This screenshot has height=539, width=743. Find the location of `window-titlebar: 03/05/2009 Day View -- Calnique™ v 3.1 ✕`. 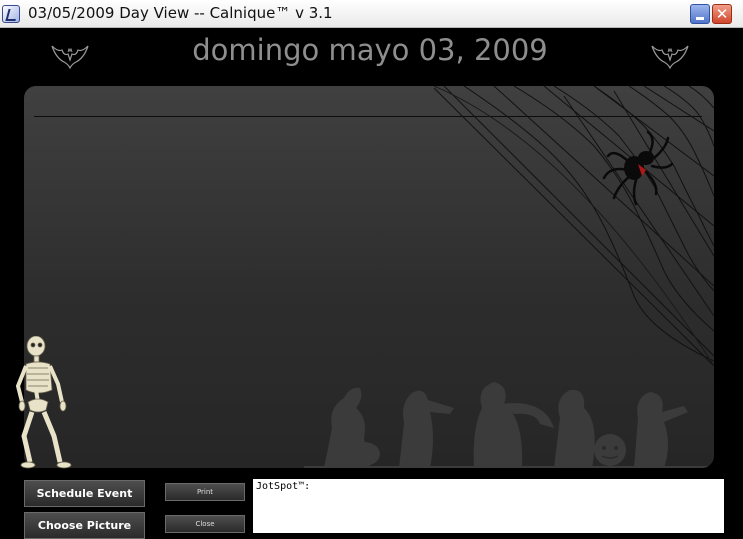

window-titlebar: 03/05/2009 Day View -- Calnique™ v 3.1 ✕ is located at coordinates (371, 14).